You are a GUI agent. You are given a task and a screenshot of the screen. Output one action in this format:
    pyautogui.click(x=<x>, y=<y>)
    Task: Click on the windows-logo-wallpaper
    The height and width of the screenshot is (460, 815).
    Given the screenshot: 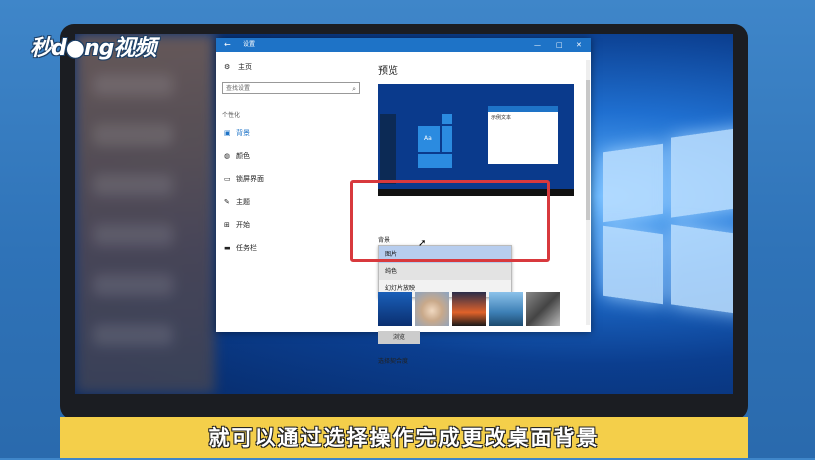 What is the action you would take?
    pyautogui.click(x=668, y=228)
    